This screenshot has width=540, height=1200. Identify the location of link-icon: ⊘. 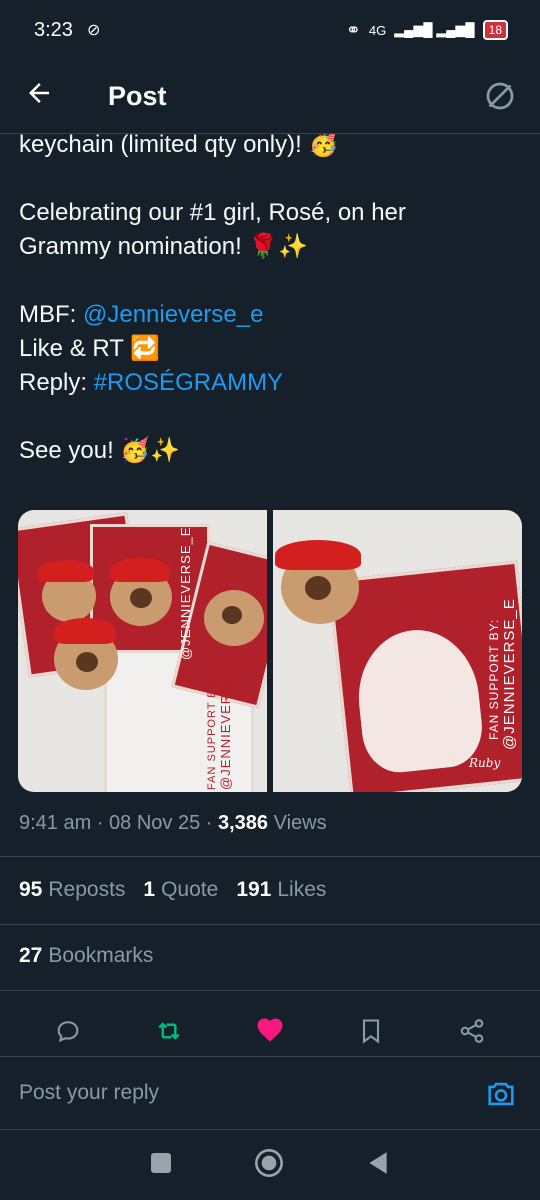
(93, 30).